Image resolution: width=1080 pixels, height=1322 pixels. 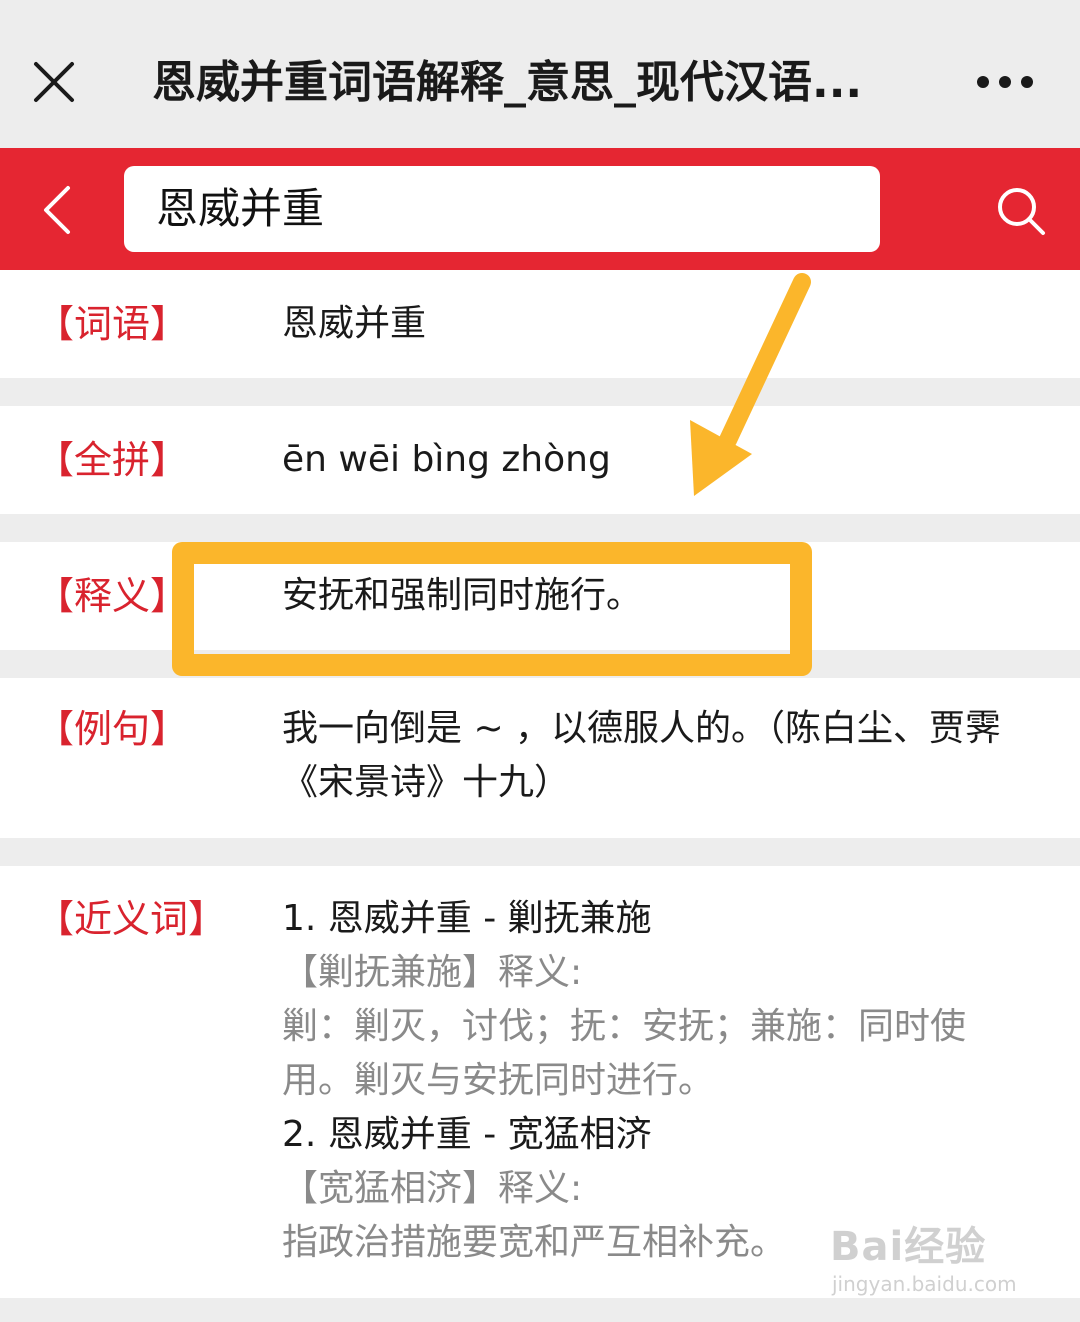 I want to click on chevron-left-icon, so click(x=58, y=210).